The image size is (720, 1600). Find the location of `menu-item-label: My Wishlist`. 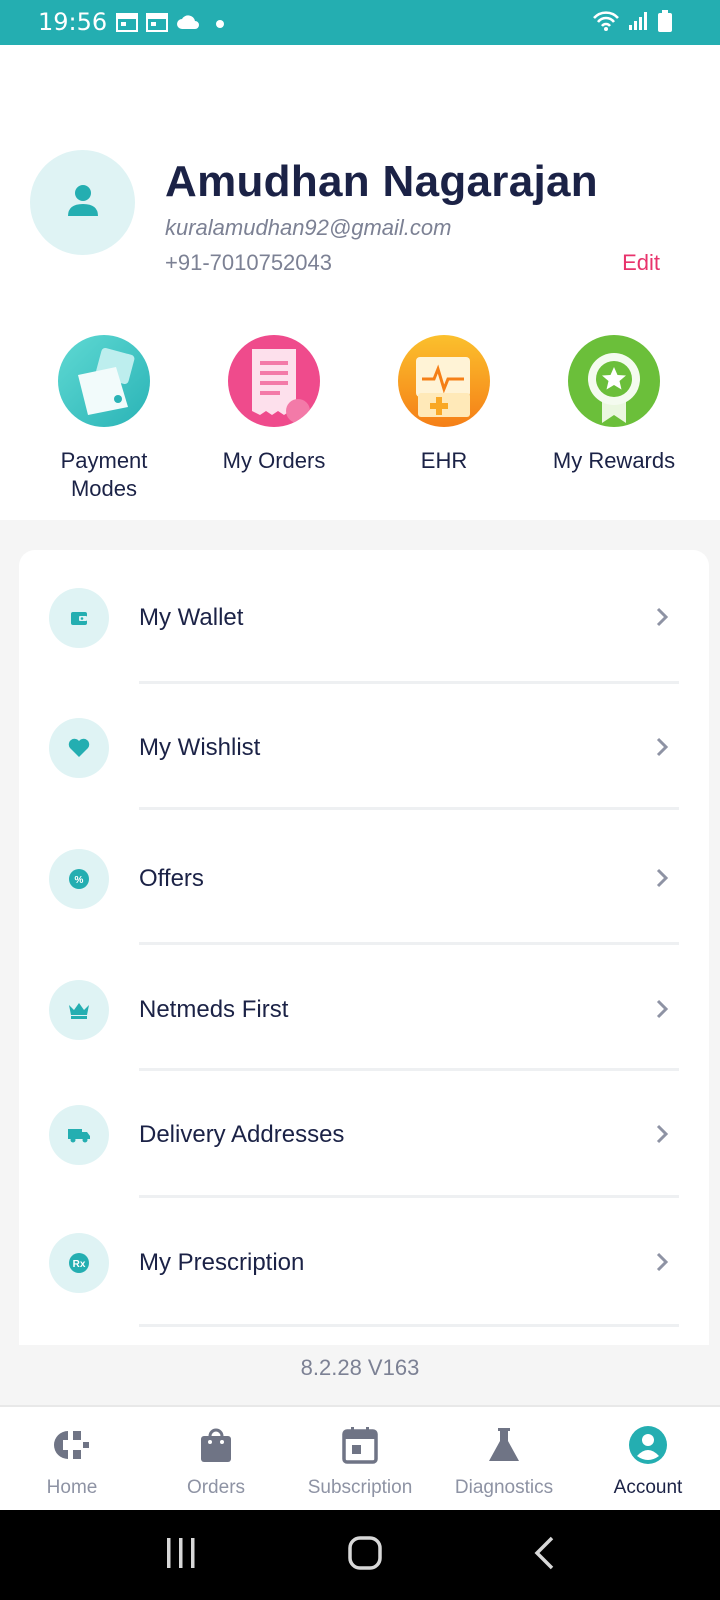

menu-item-label: My Wishlist is located at coordinates (200, 747).